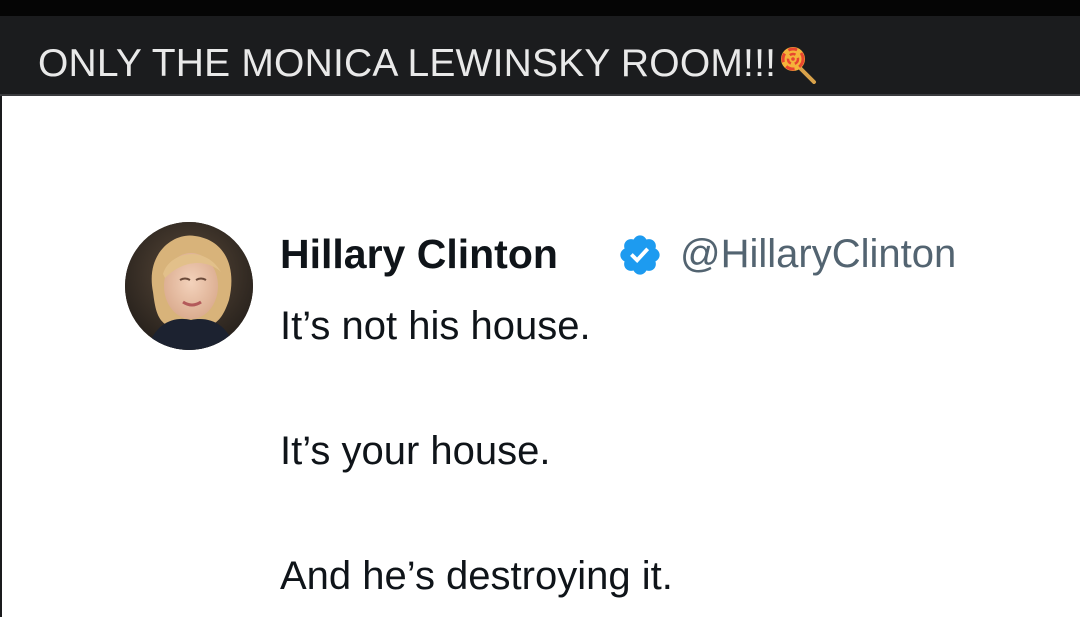 The height and width of the screenshot is (617, 1080). I want to click on caption-bar: ONLY THE MONICA LEWINSKY ROOM!!!, so click(540, 55).